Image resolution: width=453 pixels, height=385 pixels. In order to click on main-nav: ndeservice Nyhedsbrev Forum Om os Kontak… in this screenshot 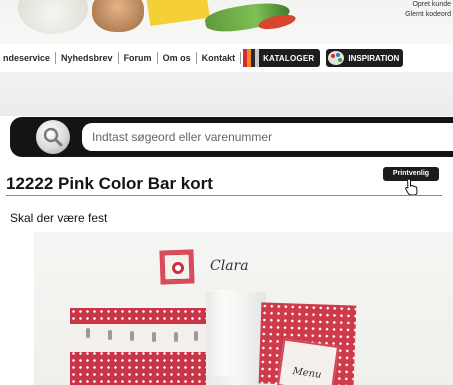, I will do `click(226, 58)`.